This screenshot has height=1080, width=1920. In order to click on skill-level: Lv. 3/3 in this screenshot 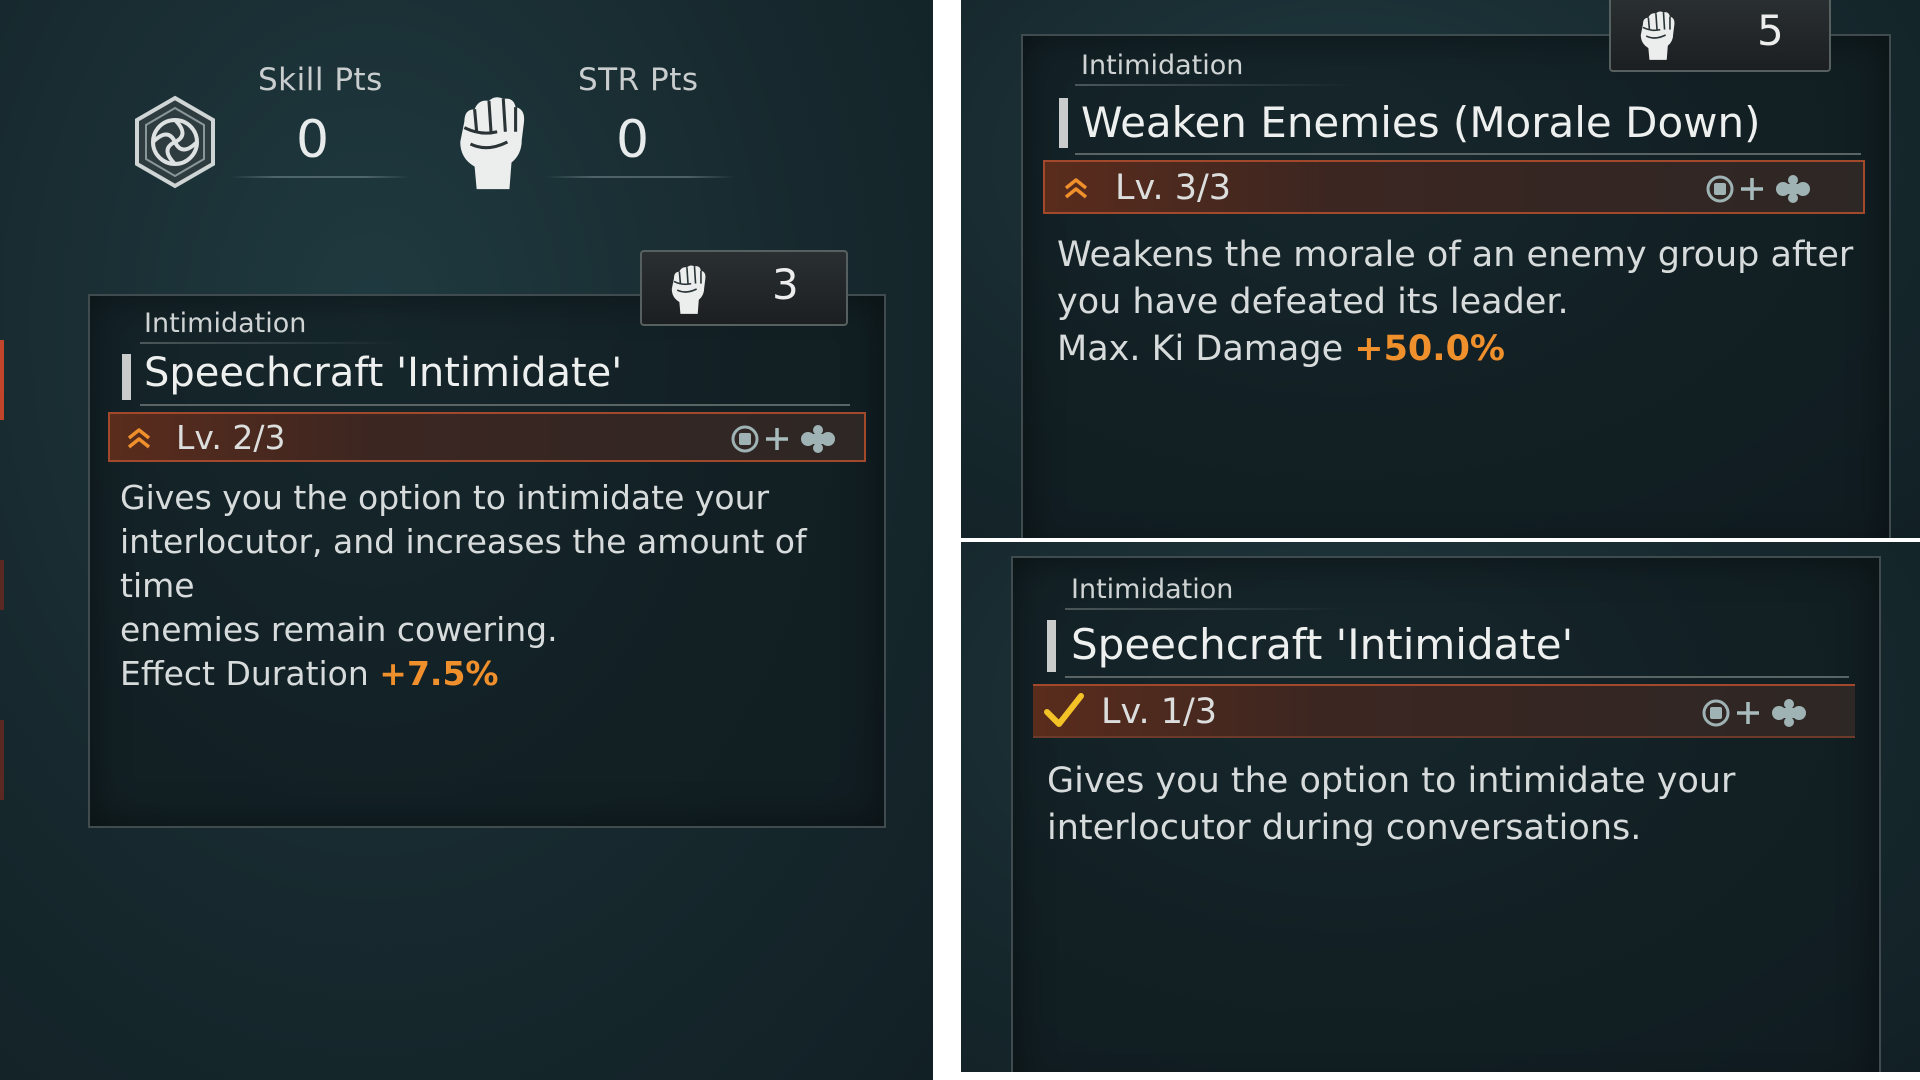, I will do `click(1173, 188)`.